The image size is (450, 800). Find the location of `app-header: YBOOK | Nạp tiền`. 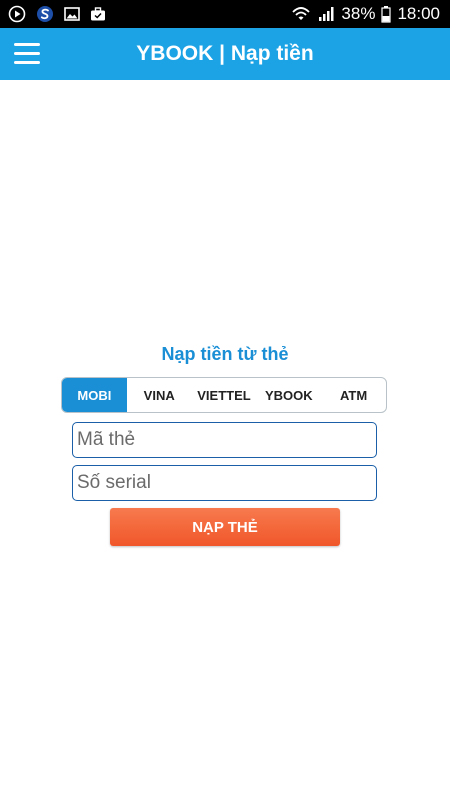

app-header: YBOOK | Nạp tiền is located at coordinates (225, 54).